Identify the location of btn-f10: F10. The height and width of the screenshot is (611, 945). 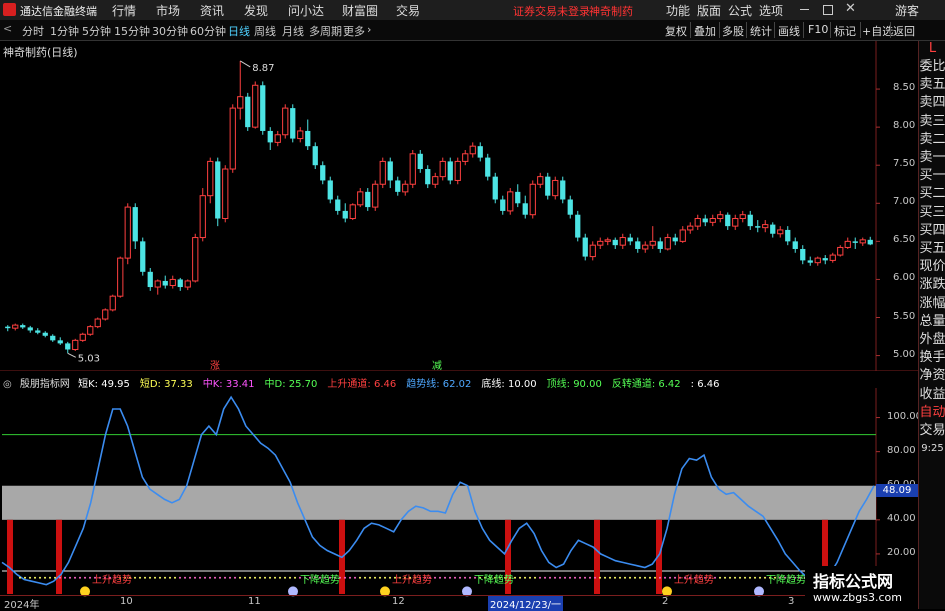
(818, 29).